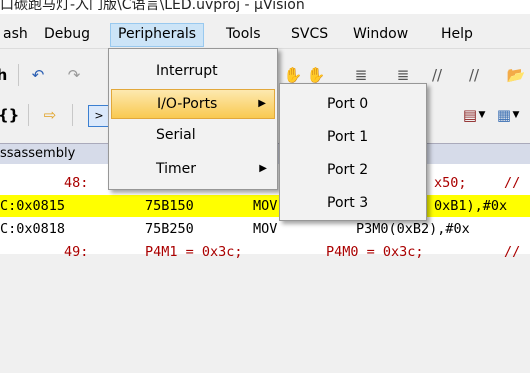  I want to click on disassembly-row: C:0x0818 75B250 MOV P3M0(0xB2),#0x, so click(265, 229).